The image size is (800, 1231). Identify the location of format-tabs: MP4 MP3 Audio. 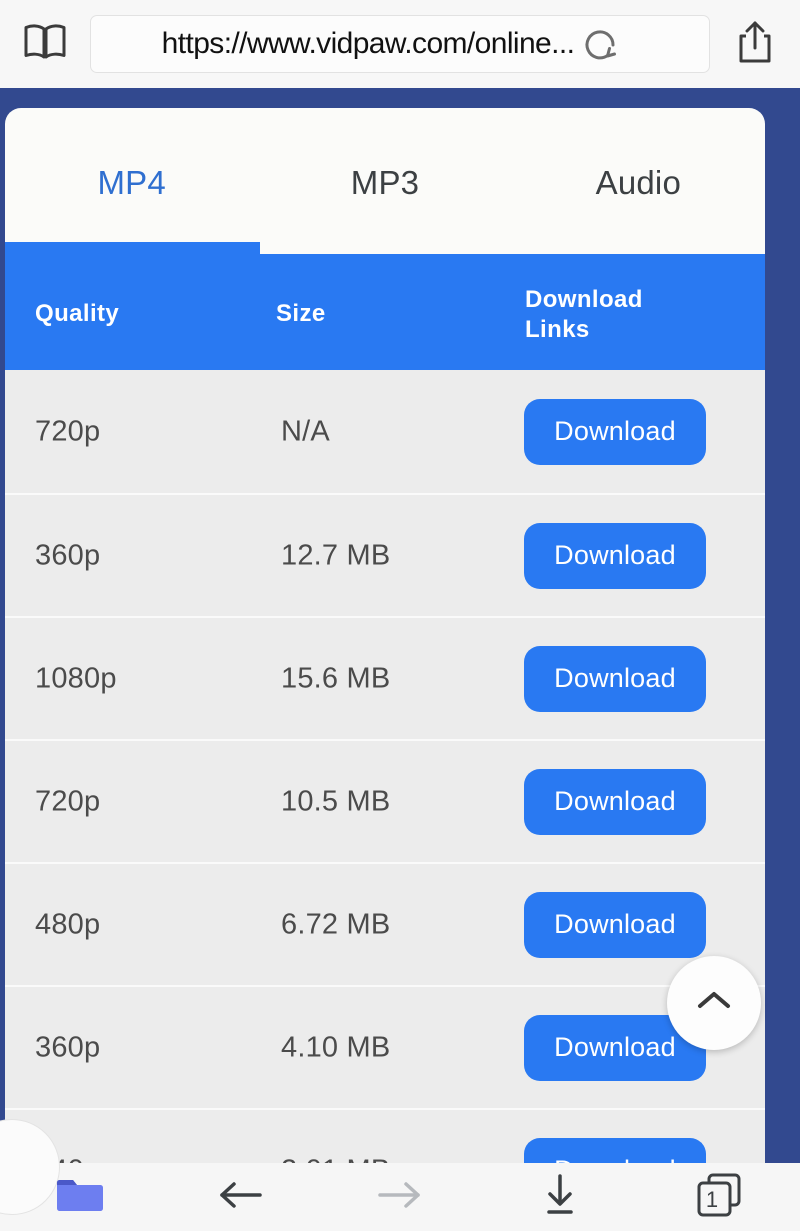
(385, 171).